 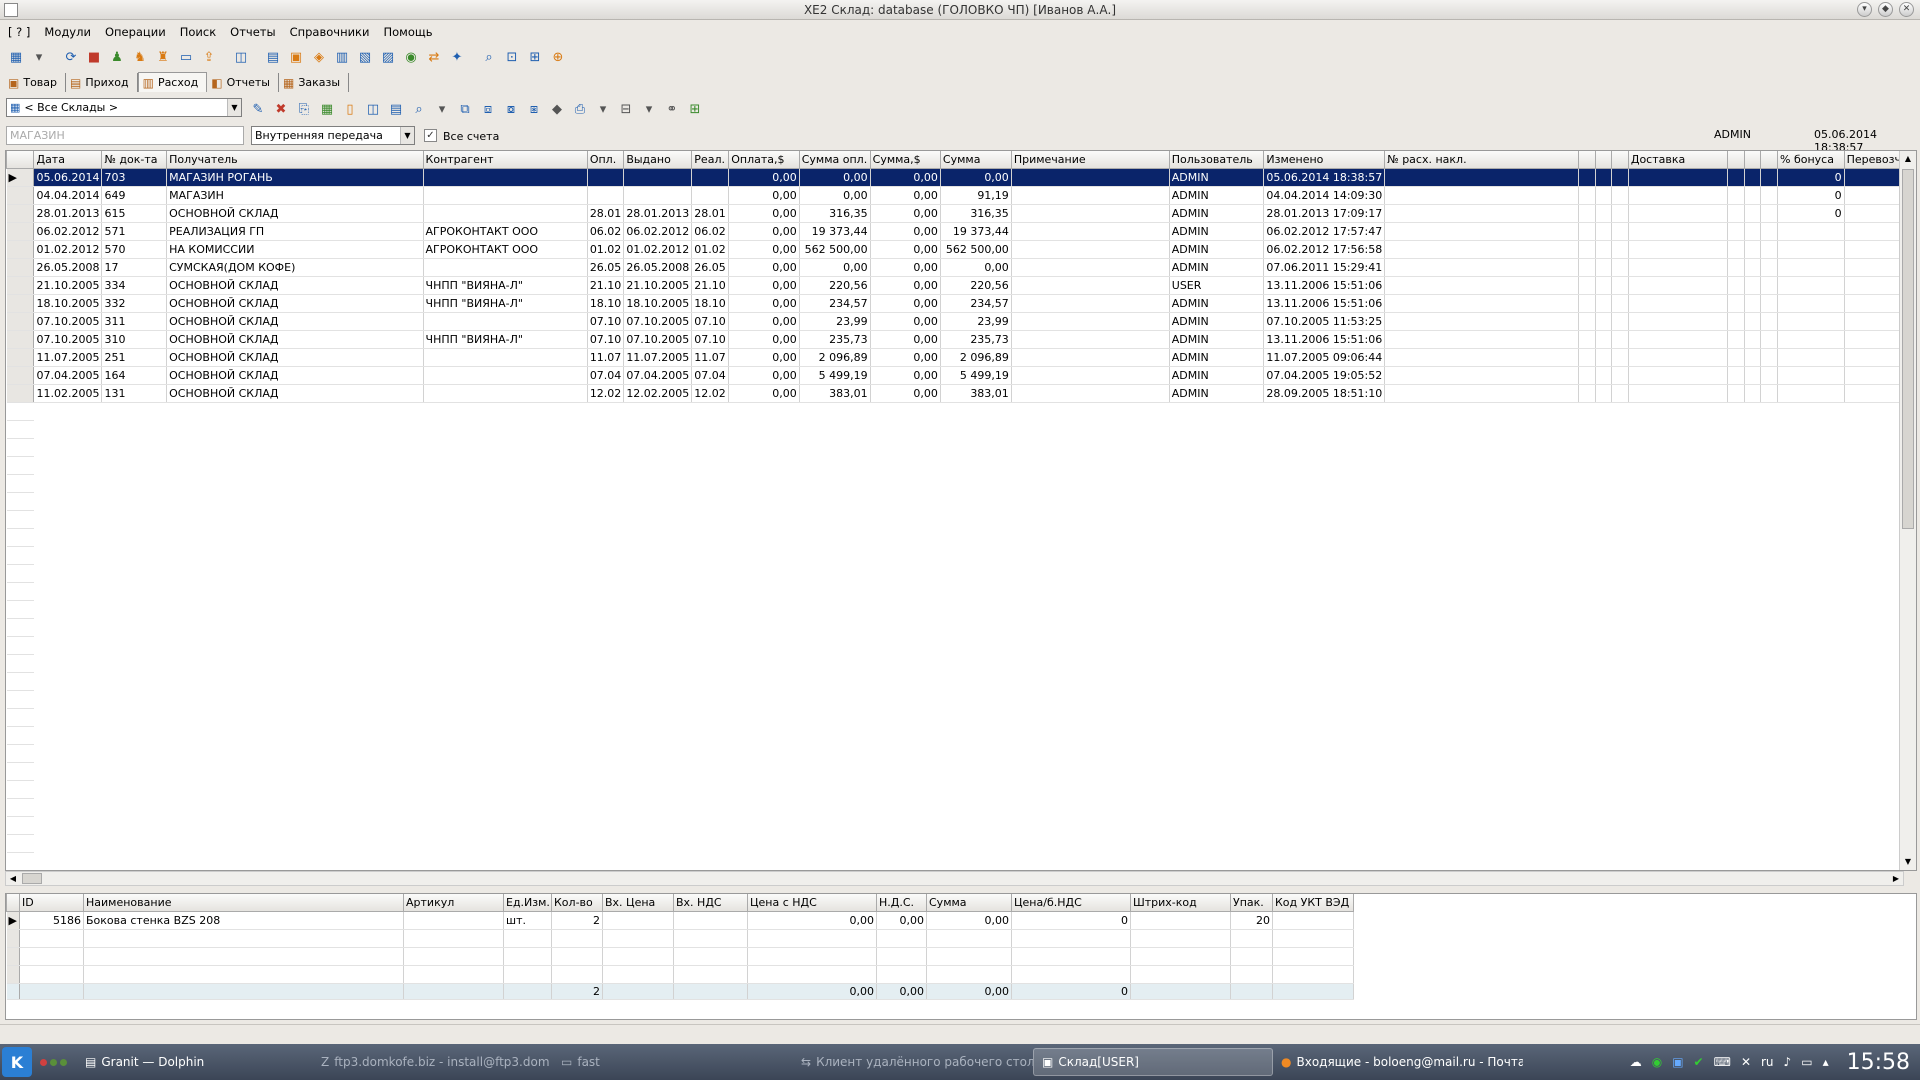 I want to click on column-header: Ед.Изм., so click(x=527, y=903).